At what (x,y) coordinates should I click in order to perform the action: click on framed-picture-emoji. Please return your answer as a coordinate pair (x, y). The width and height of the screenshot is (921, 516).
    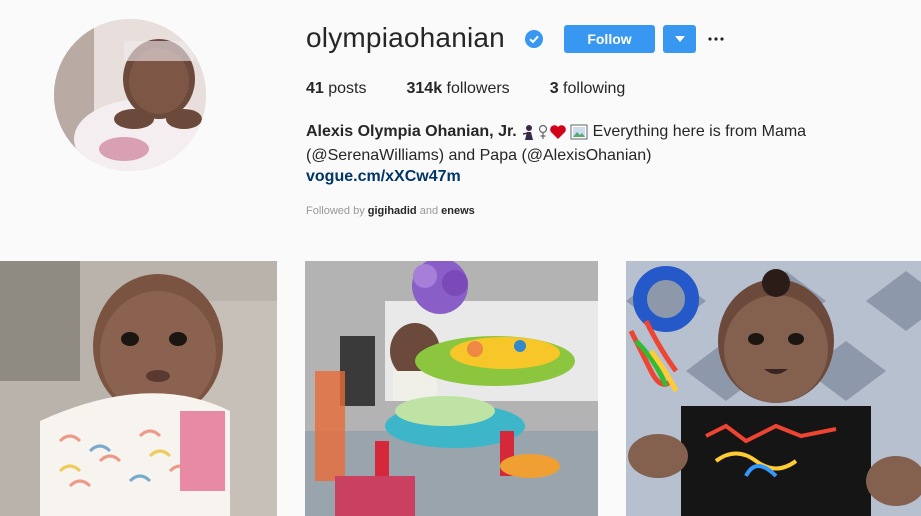
    Looking at the image, I should click on (579, 132).